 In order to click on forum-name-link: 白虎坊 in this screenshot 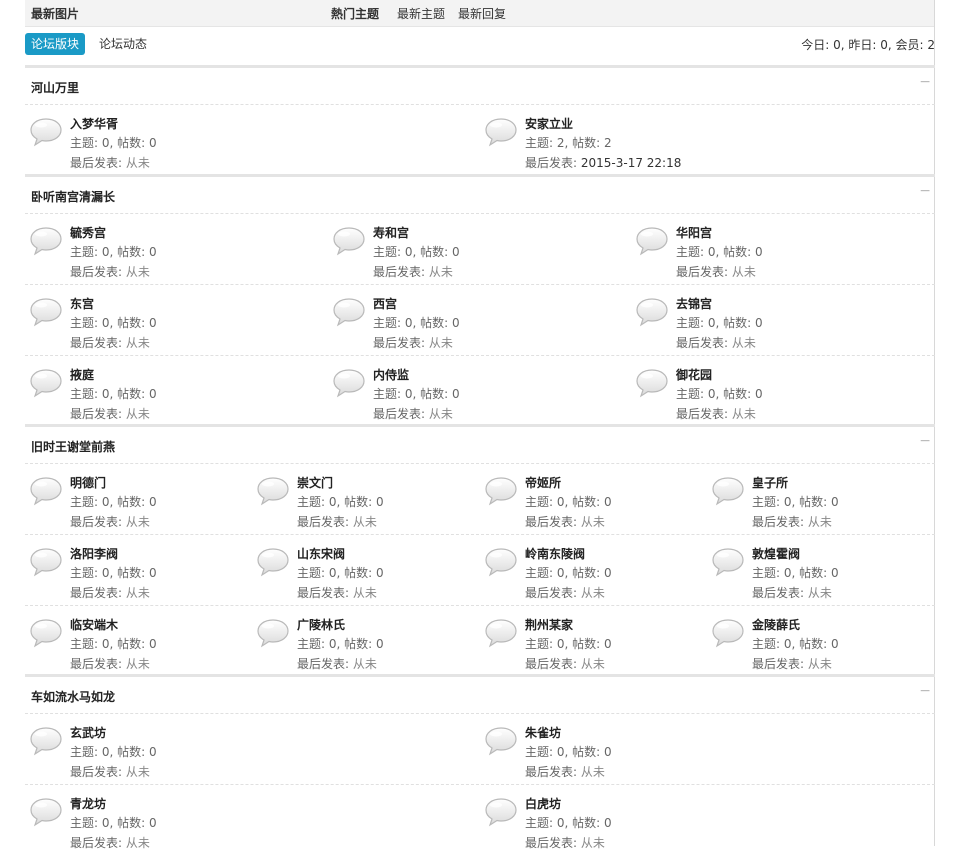, I will do `click(543, 803)`.